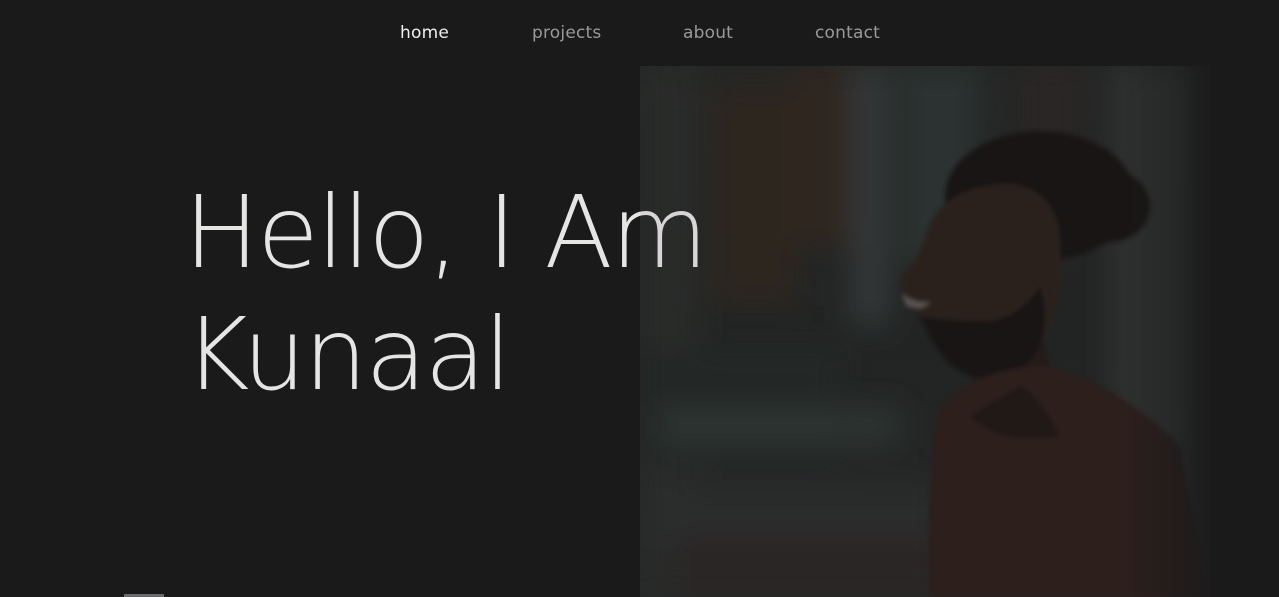 Image resolution: width=1279 pixels, height=597 pixels. I want to click on hero-title-line-2: Kunaal, so click(348, 354).